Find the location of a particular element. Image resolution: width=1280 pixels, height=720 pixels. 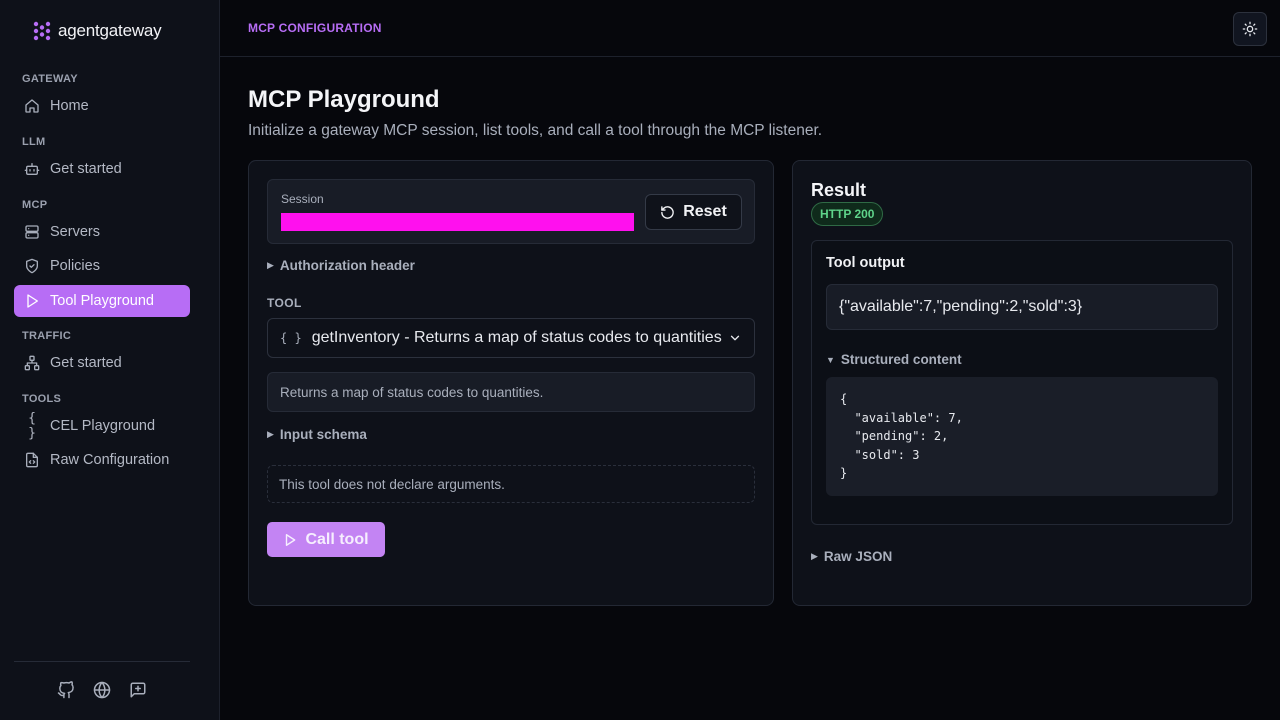

reset-icon is located at coordinates (667, 212).